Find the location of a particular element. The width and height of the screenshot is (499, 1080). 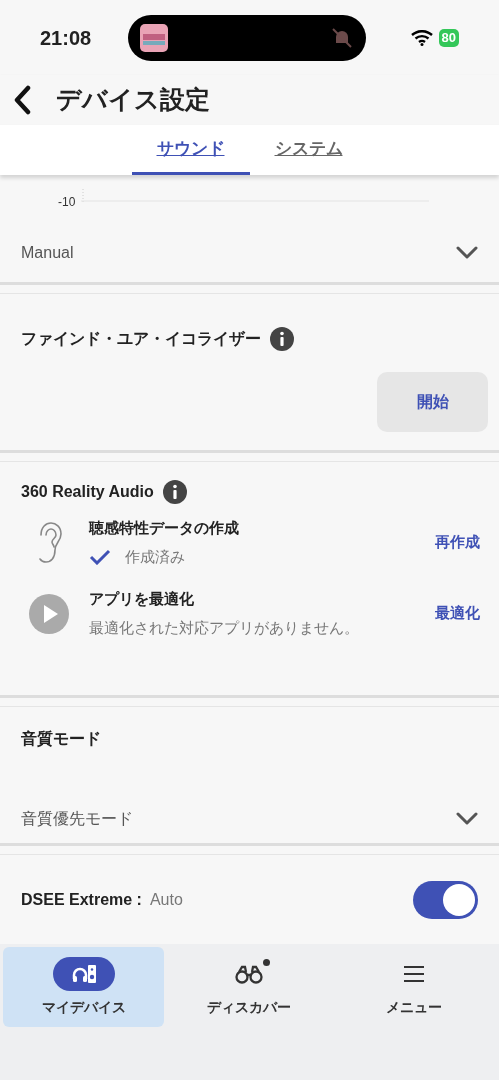

muted-bell-icon is located at coordinates (342, 37).